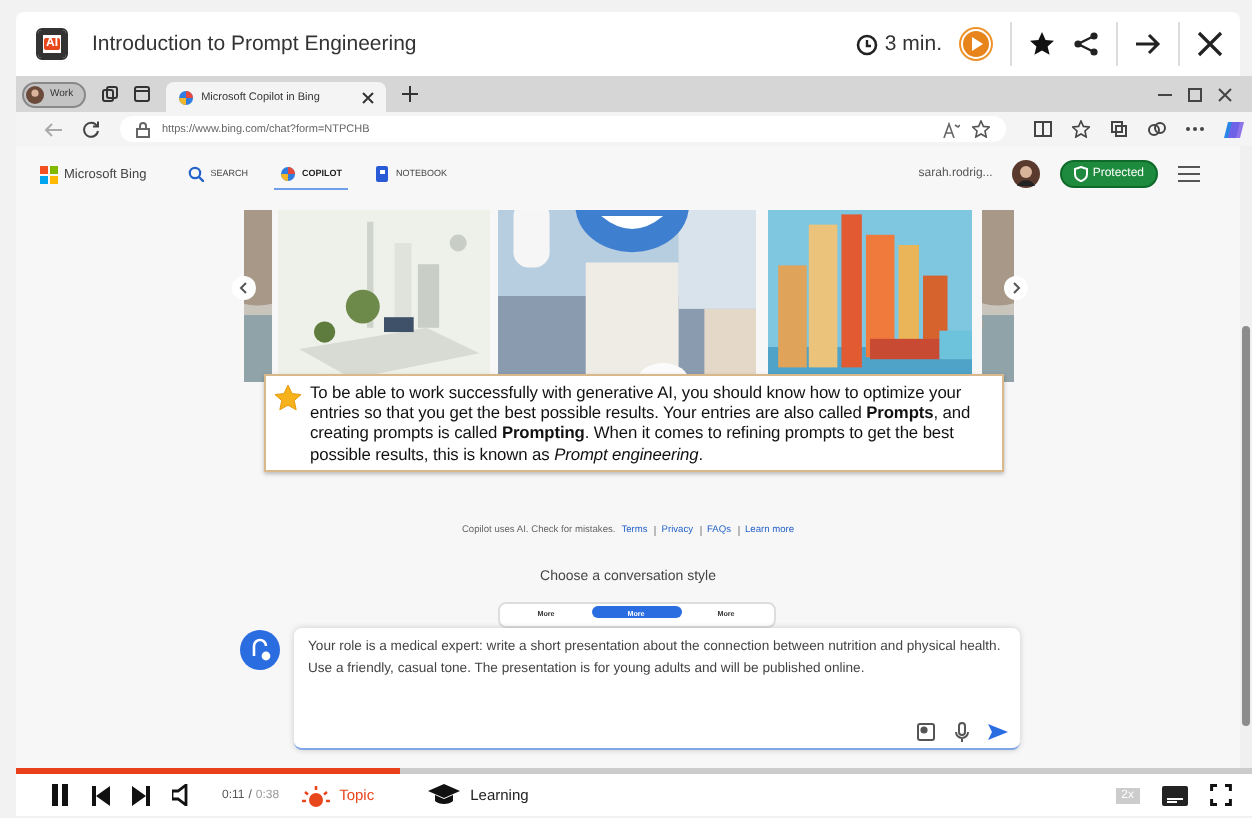 This screenshot has width=1252, height=818. Describe the element at coordinates (254, 44) in the screenshot. I see `lesson-title: Introduction to Prompt Engineering` at that location.